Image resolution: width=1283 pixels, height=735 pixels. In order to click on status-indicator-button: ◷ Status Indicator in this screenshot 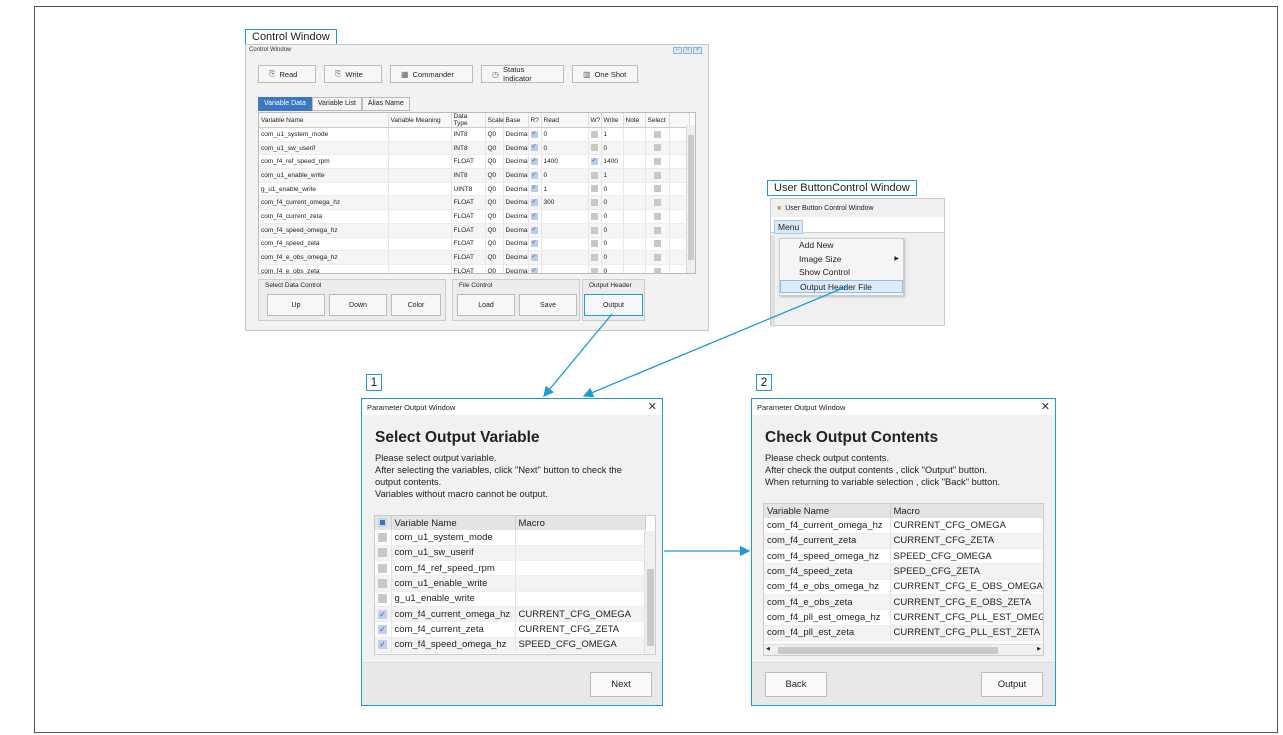, I will do `click(522, 74)`.